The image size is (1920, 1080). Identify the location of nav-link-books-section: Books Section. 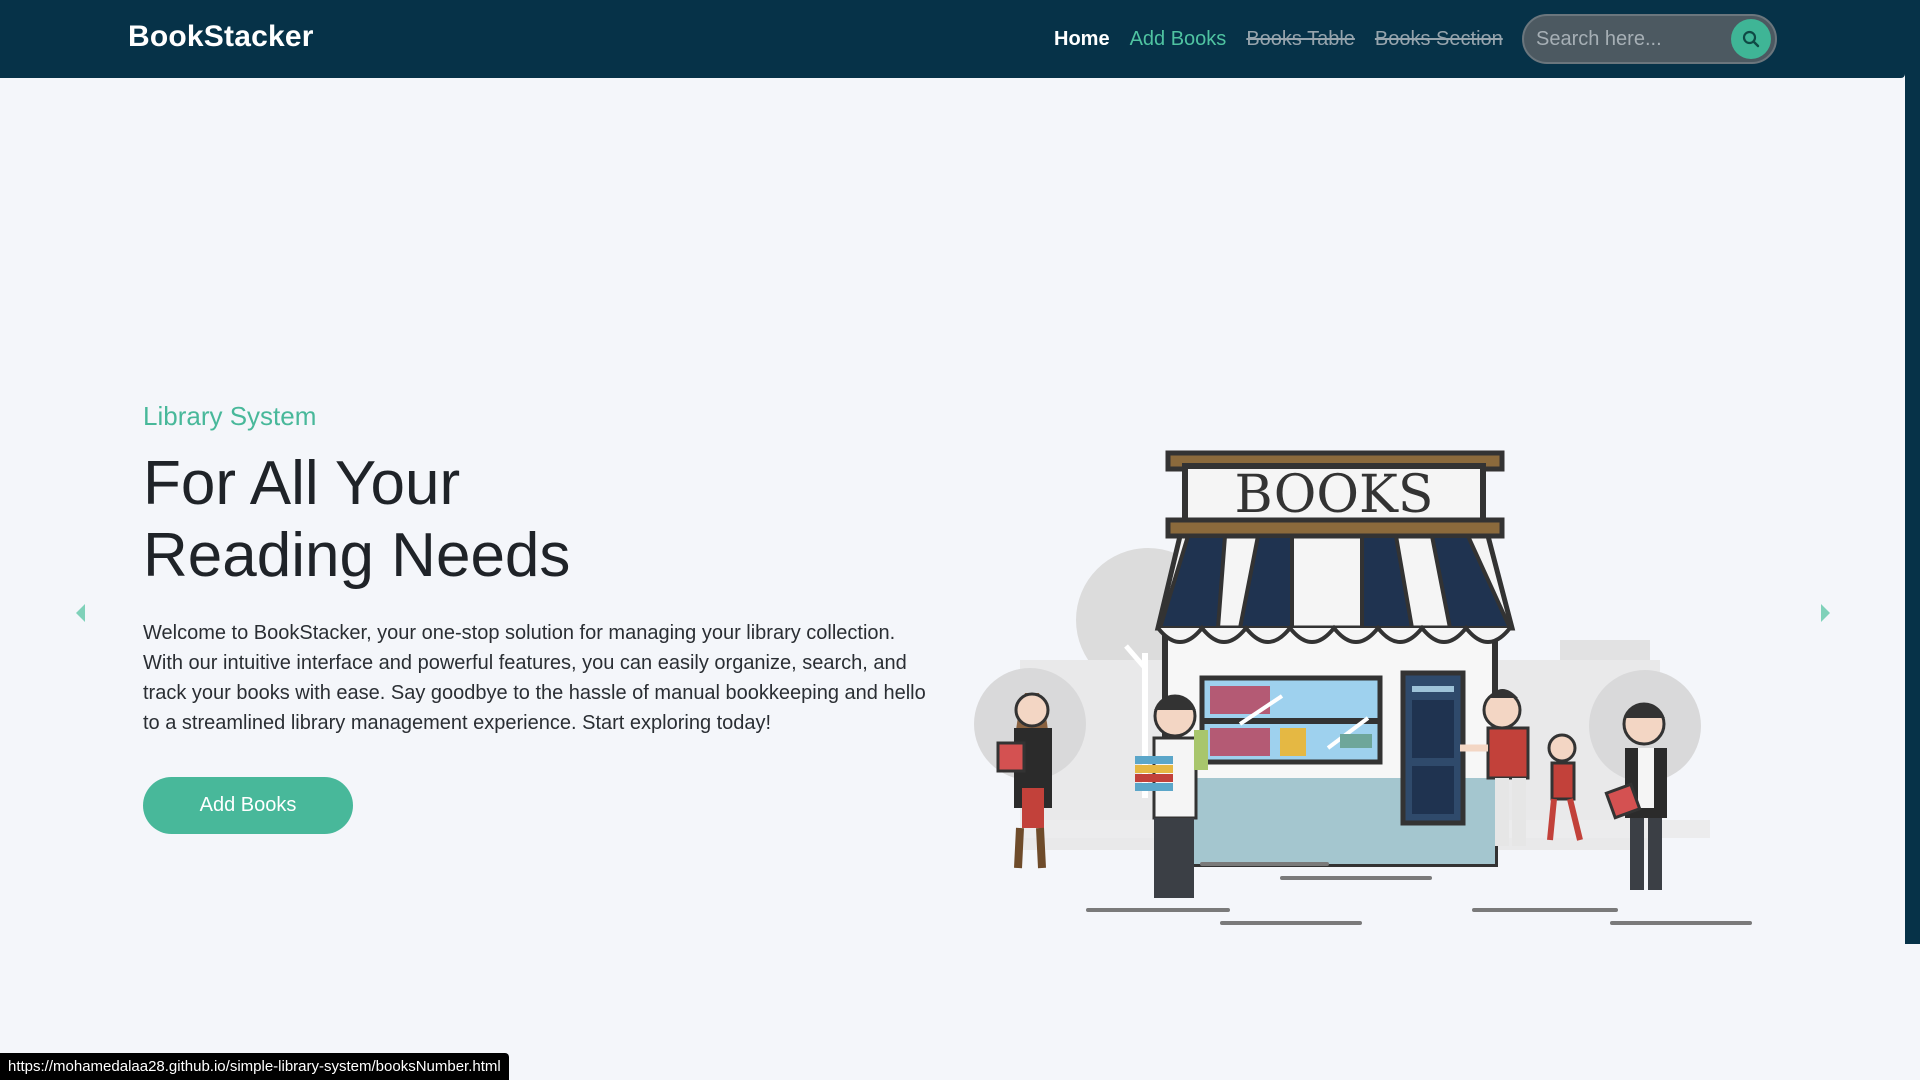
(1439, 39).